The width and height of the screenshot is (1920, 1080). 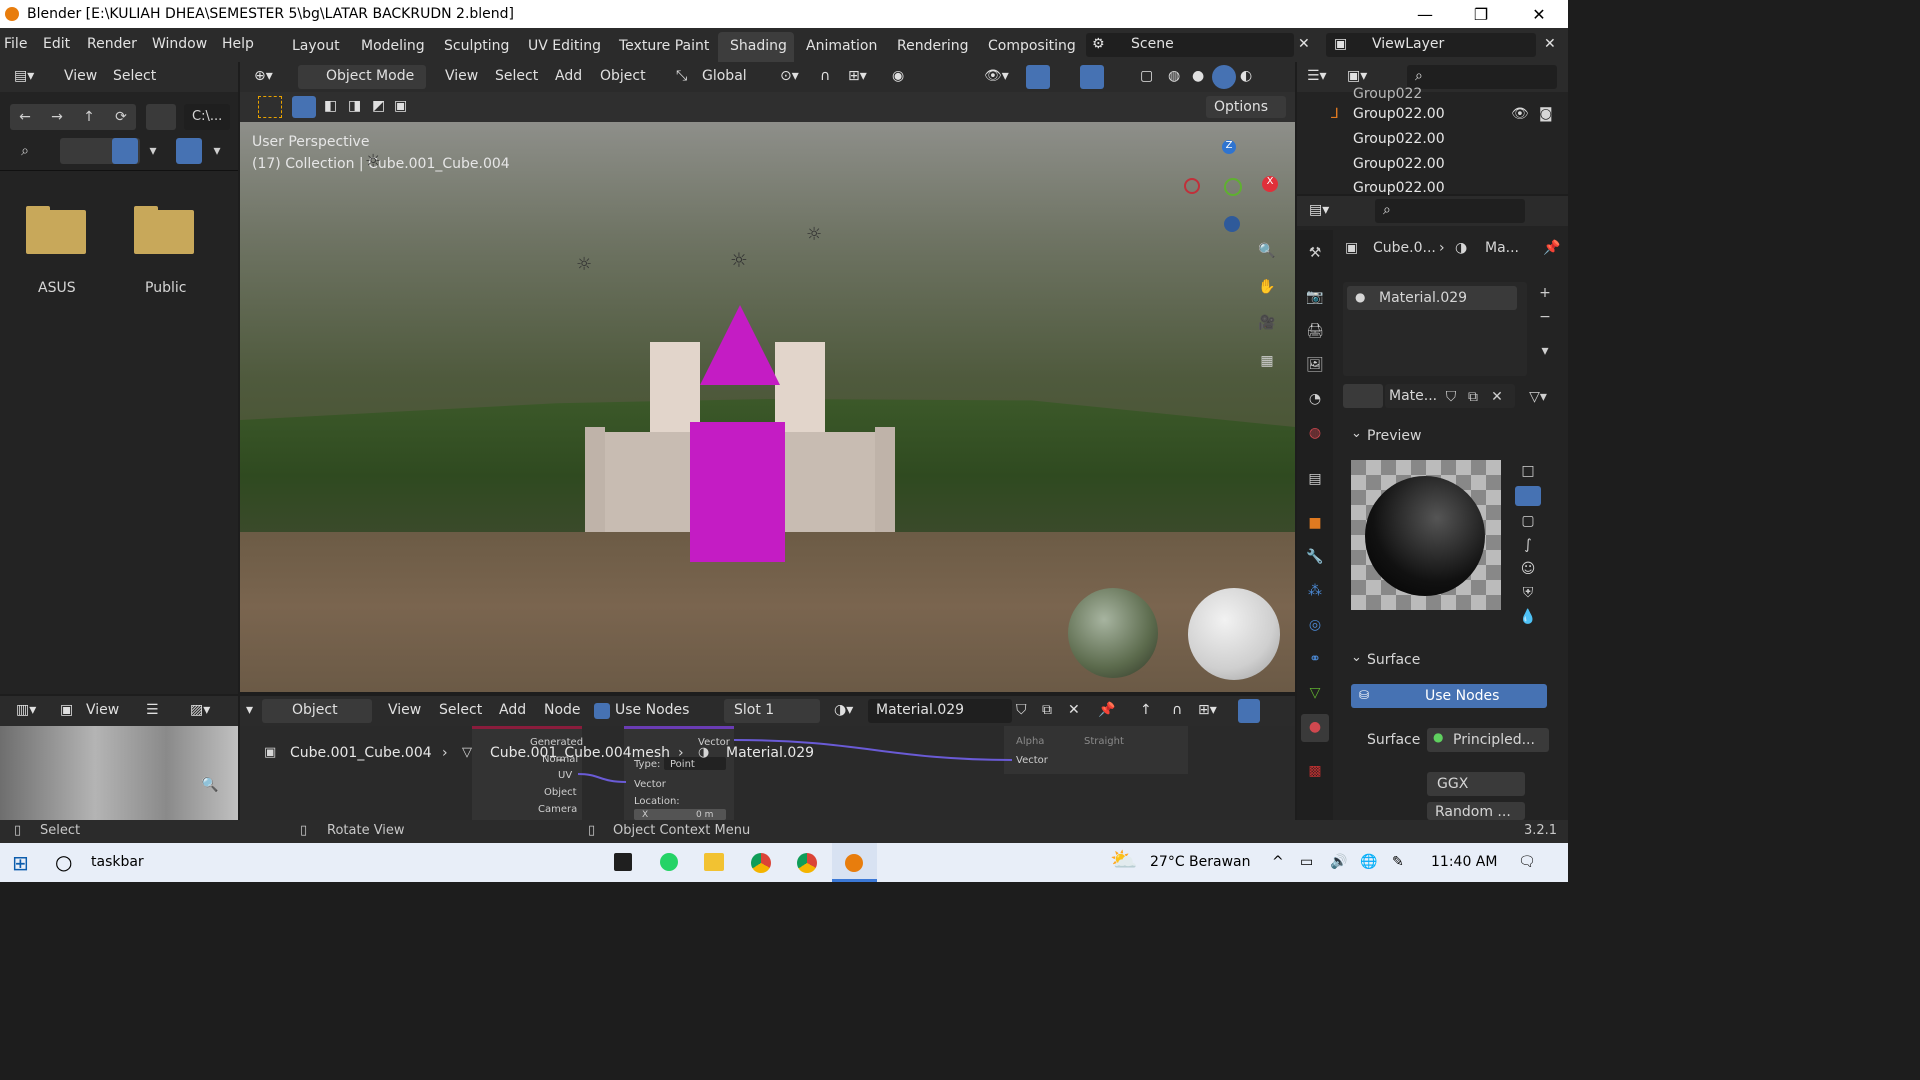 What do you see at coordinates (56, 232) in the screenshot?
I see `folder-icon-asus` at bounding box center [56, 232].